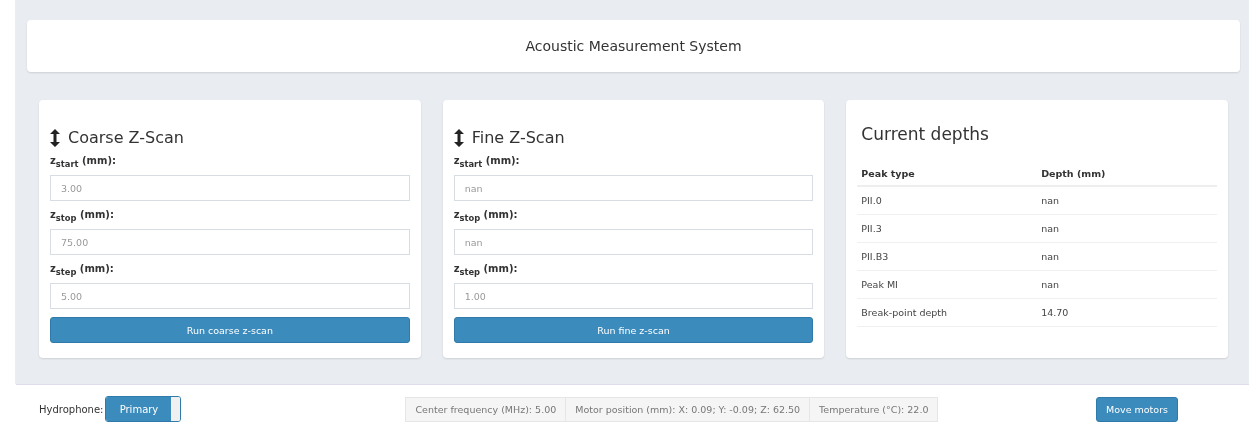 The width and height of the screenshot is (1249, 438). Describe the element at coordinates (947, 200) in the screenshot. I see `table-cell: PII.0` at that location.